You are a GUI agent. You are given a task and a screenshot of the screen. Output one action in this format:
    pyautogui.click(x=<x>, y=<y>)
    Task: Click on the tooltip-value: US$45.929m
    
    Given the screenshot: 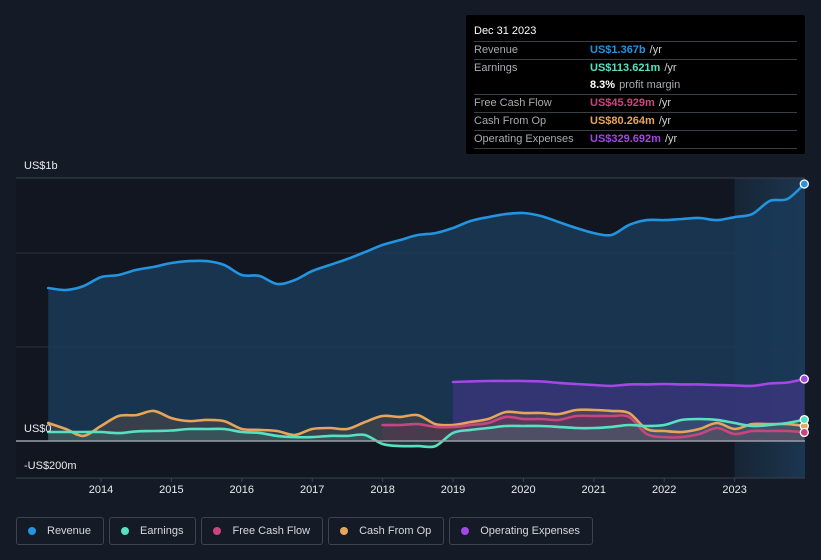 What is the action you would take?
    pyautogui.click(x=622, y=103)
    